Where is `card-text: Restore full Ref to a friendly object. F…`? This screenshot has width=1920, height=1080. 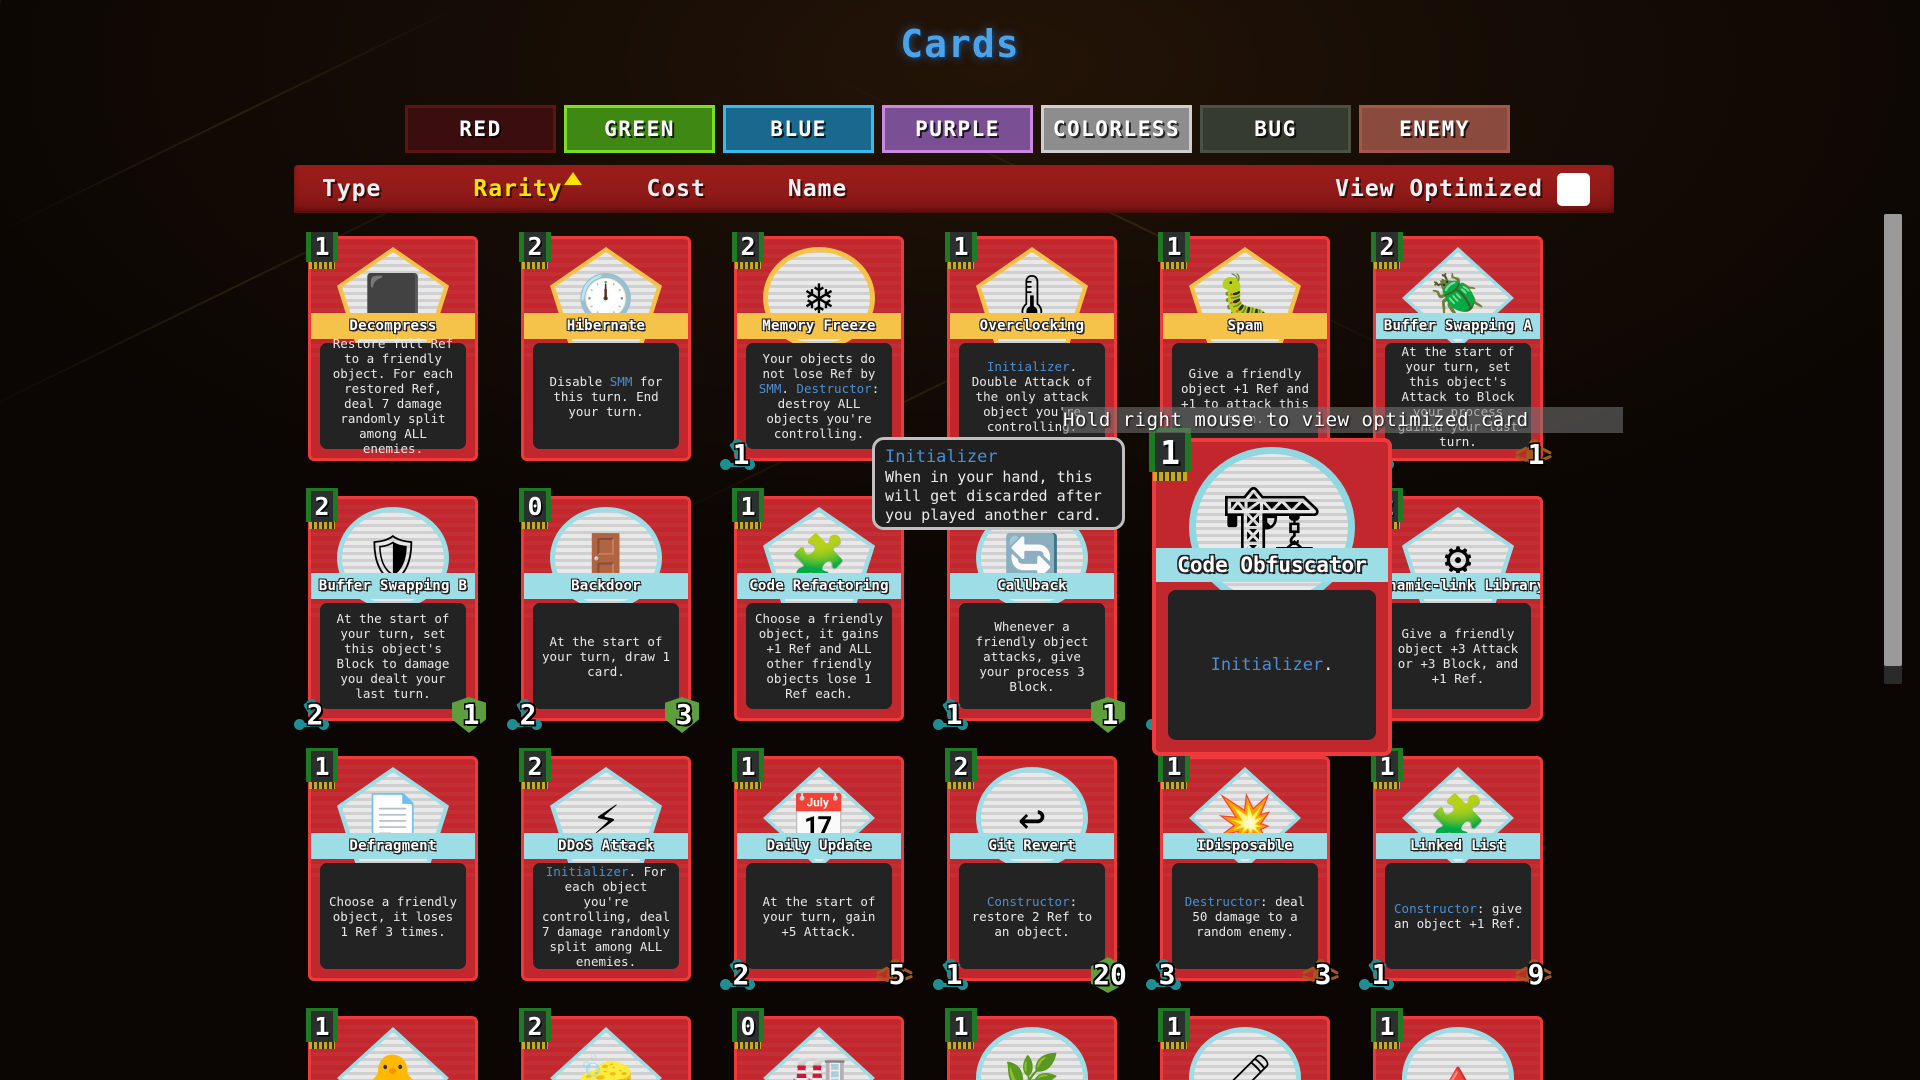
card-text: Restore full Ref to a friendly object. F… is located at coordinates (393, 396).